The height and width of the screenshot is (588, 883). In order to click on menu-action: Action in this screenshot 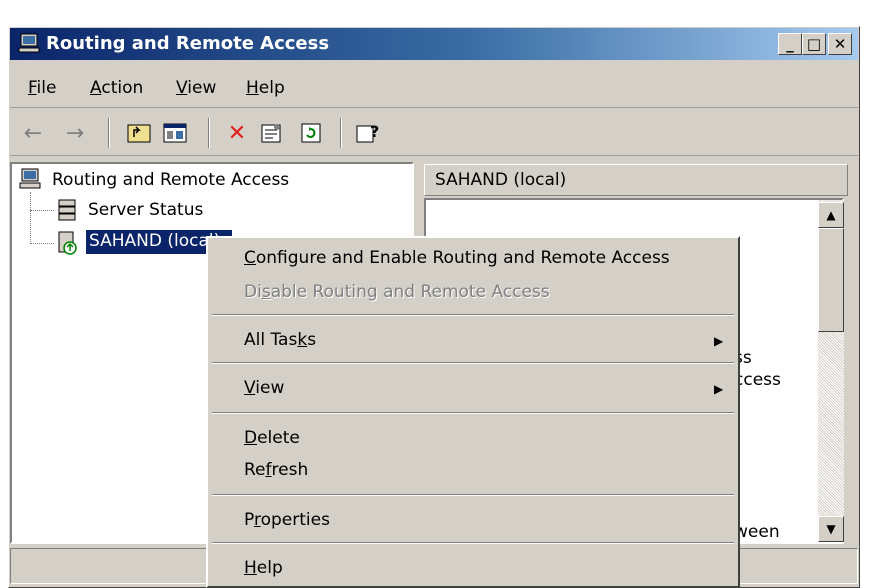, I will do `click(116, 88)`.